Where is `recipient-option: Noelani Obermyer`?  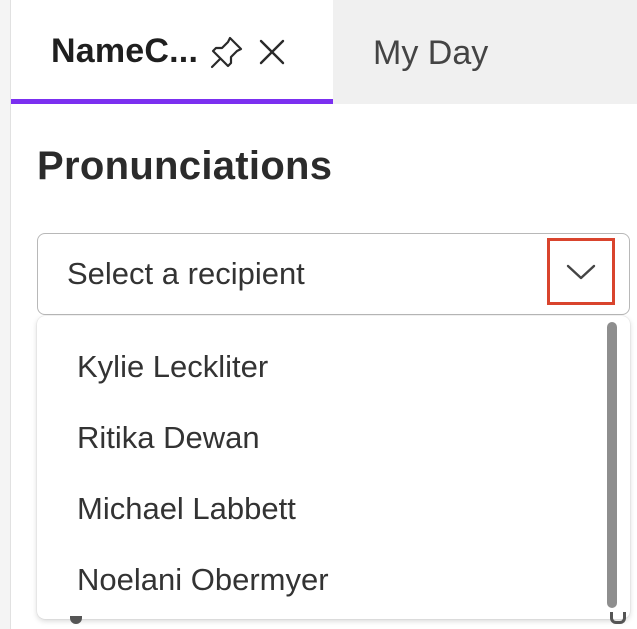
recipient-option: Noelani Obermyer is located at coordinates (203, 580).